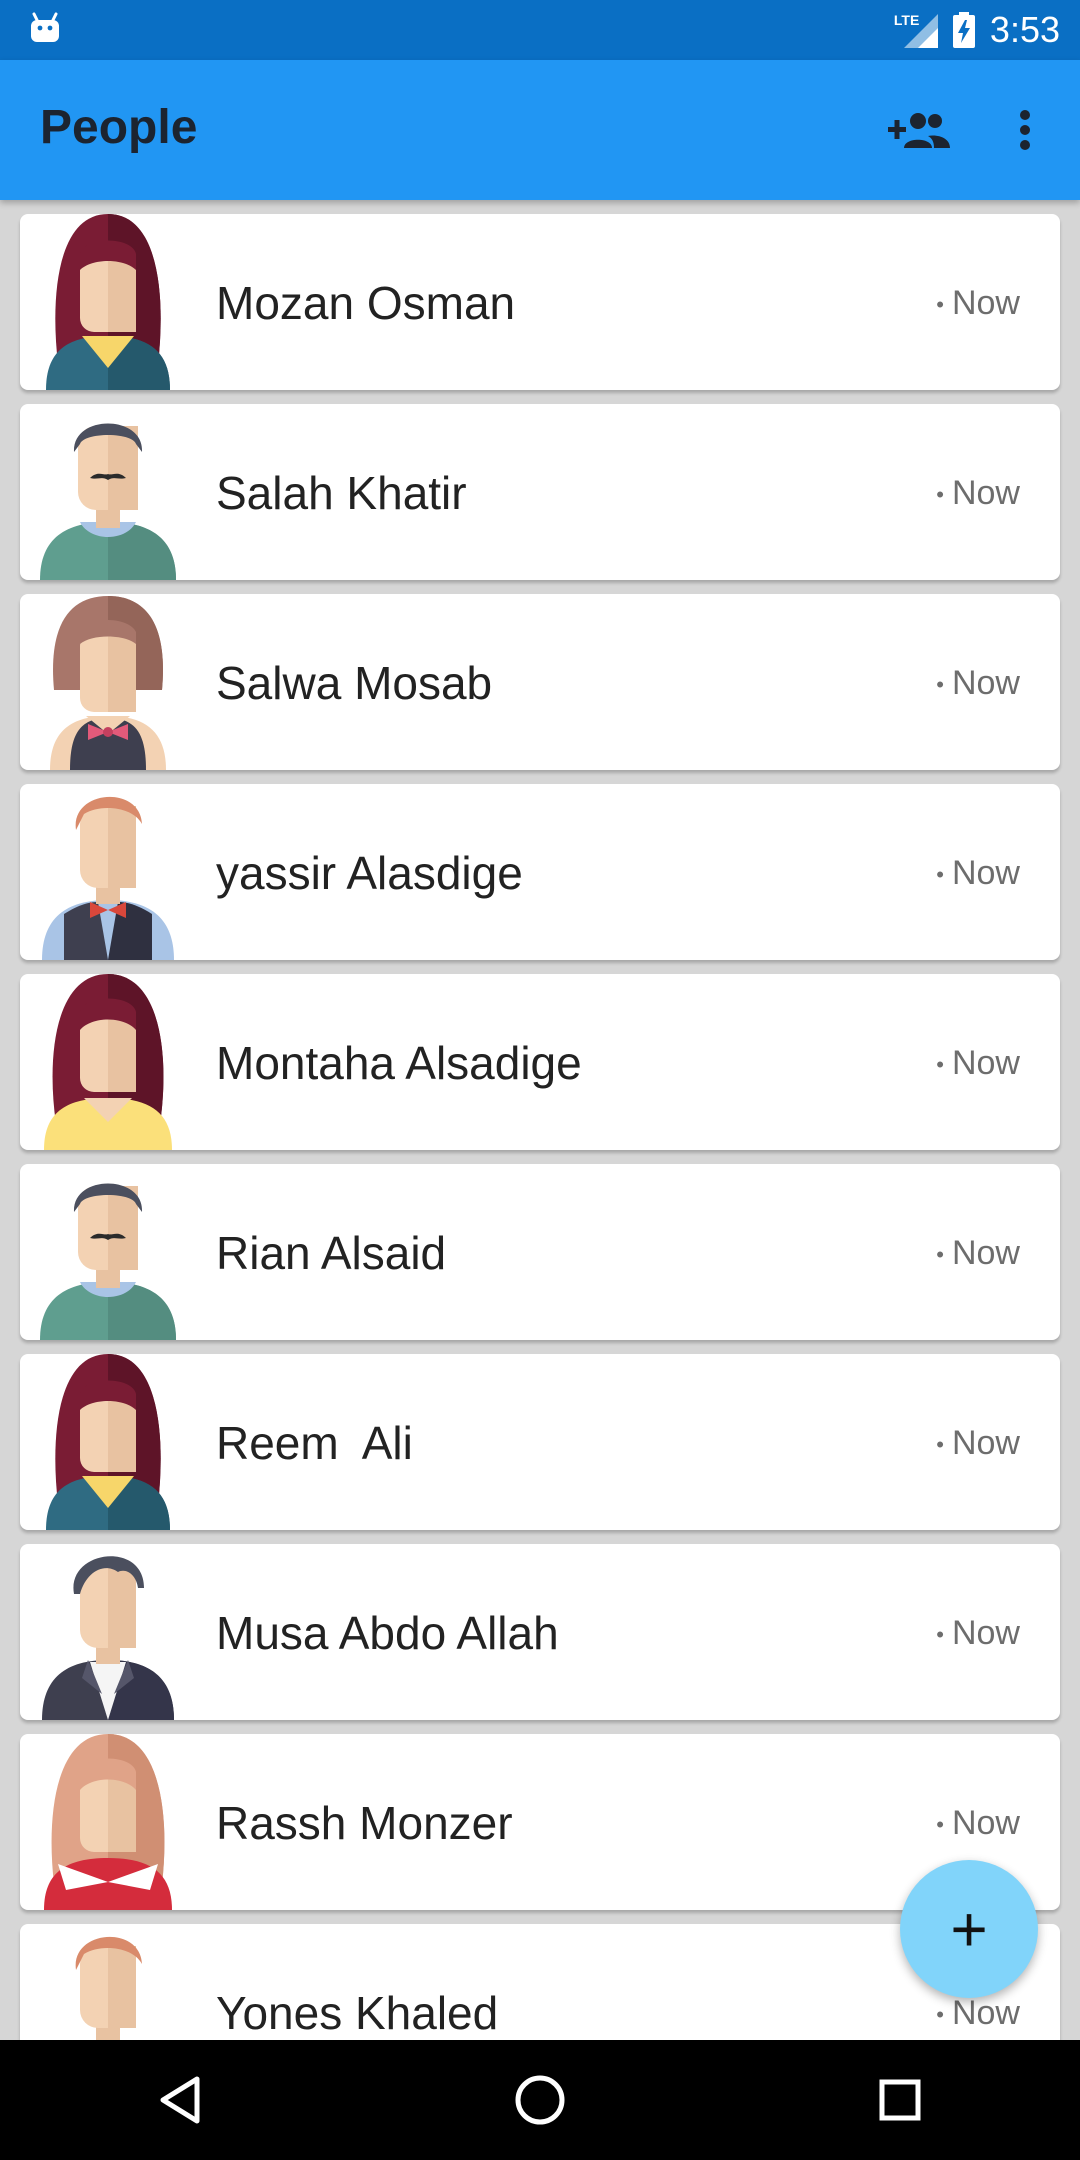  Describe the element at coordinates (977, 30) in the screenshot. I see `status-icons: LTE 3:53` at that location.